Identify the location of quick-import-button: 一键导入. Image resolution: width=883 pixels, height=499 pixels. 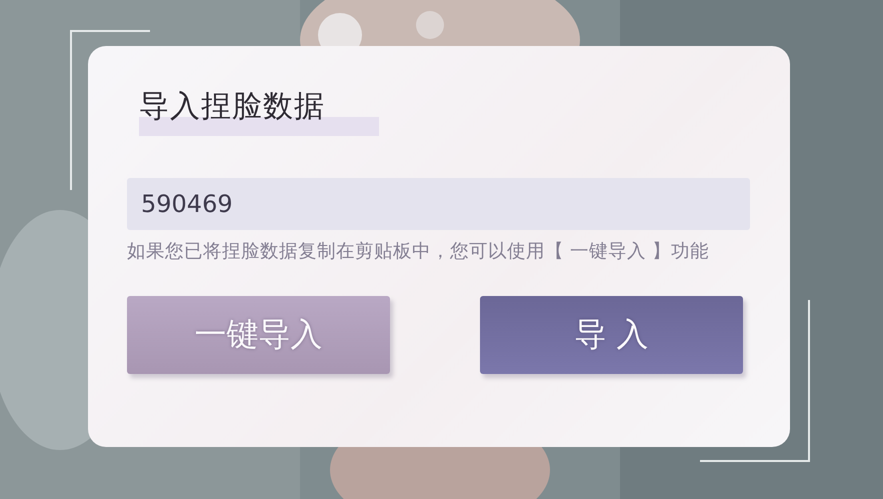
(258, 335).